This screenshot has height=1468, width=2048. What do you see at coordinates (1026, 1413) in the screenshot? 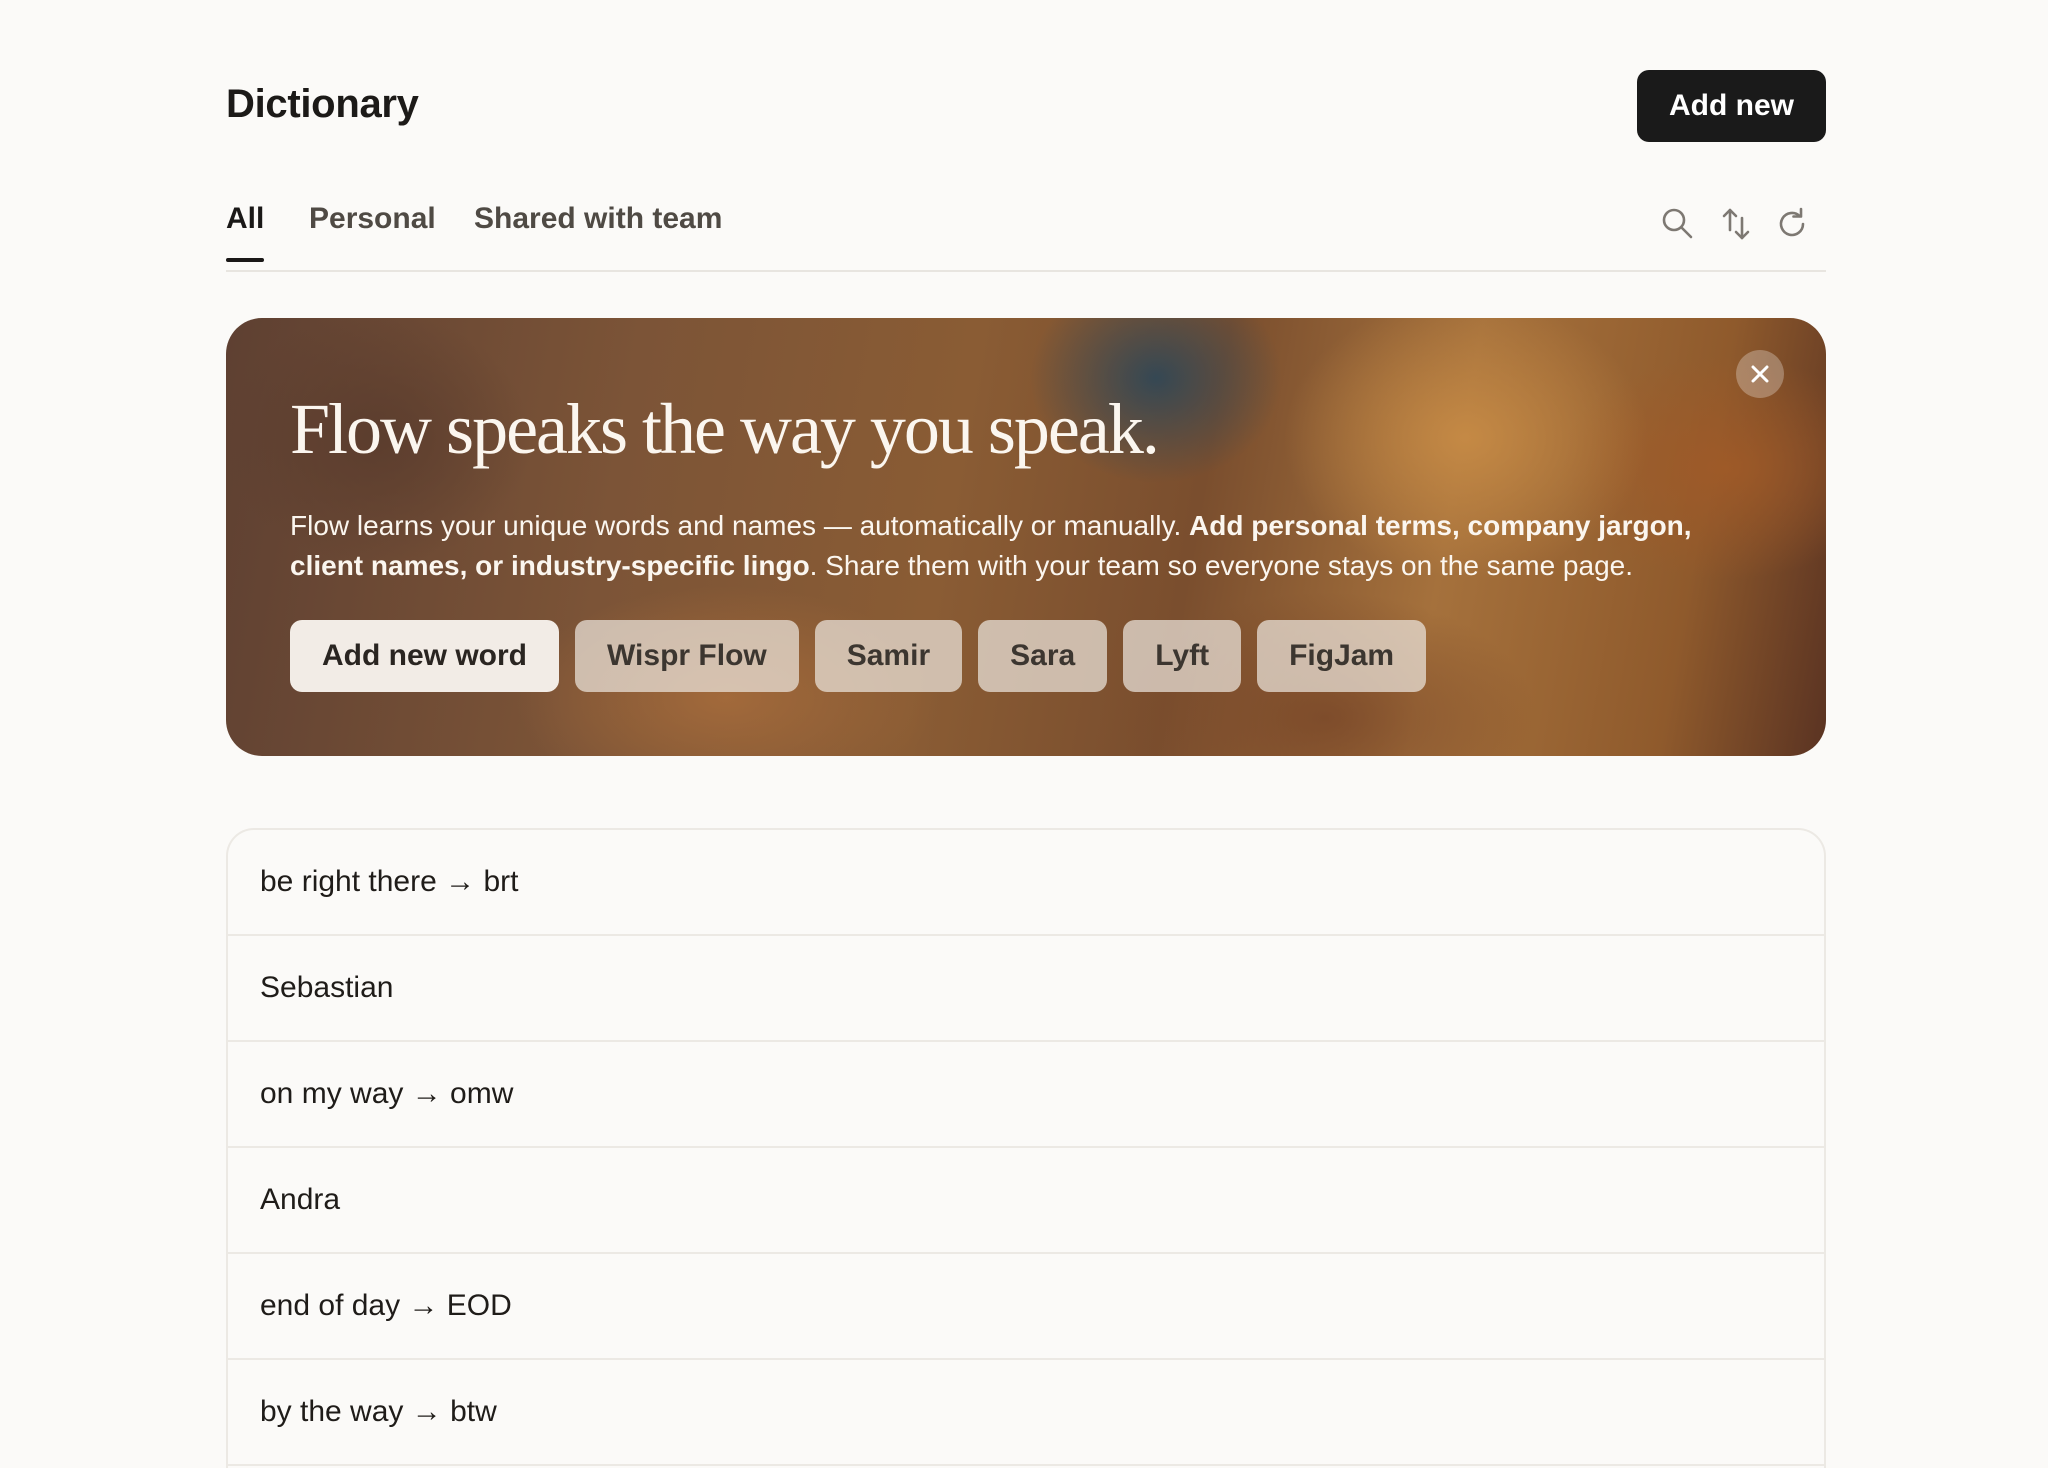
I see `list-item: by the way → btw` at bounding box center [1026, 1413].